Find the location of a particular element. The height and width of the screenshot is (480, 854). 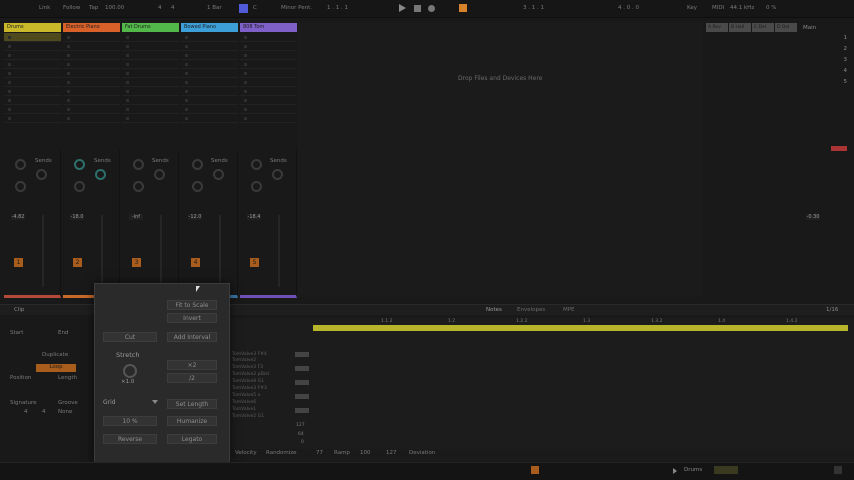

track-activator: 2 is located at coordinates (77, 262).